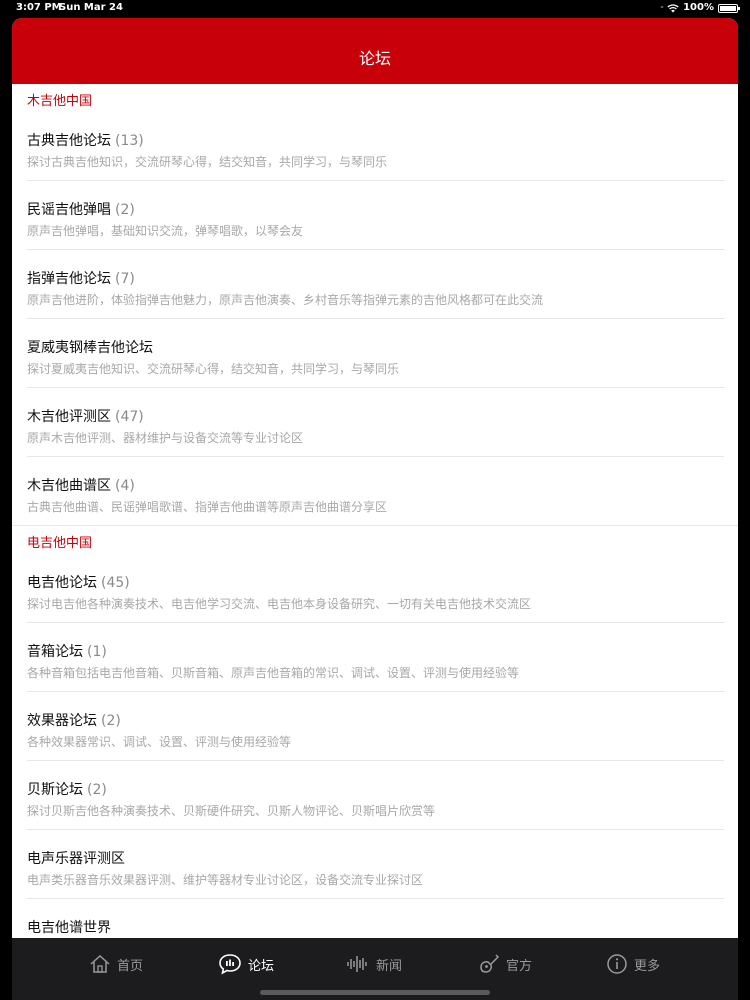 The width and height of the screenshot is (750, 1000). What do you see at coordinates (129, 141) in the screenshot?
I see `forum-post-count: (13)` at bounding box center [129, 141].